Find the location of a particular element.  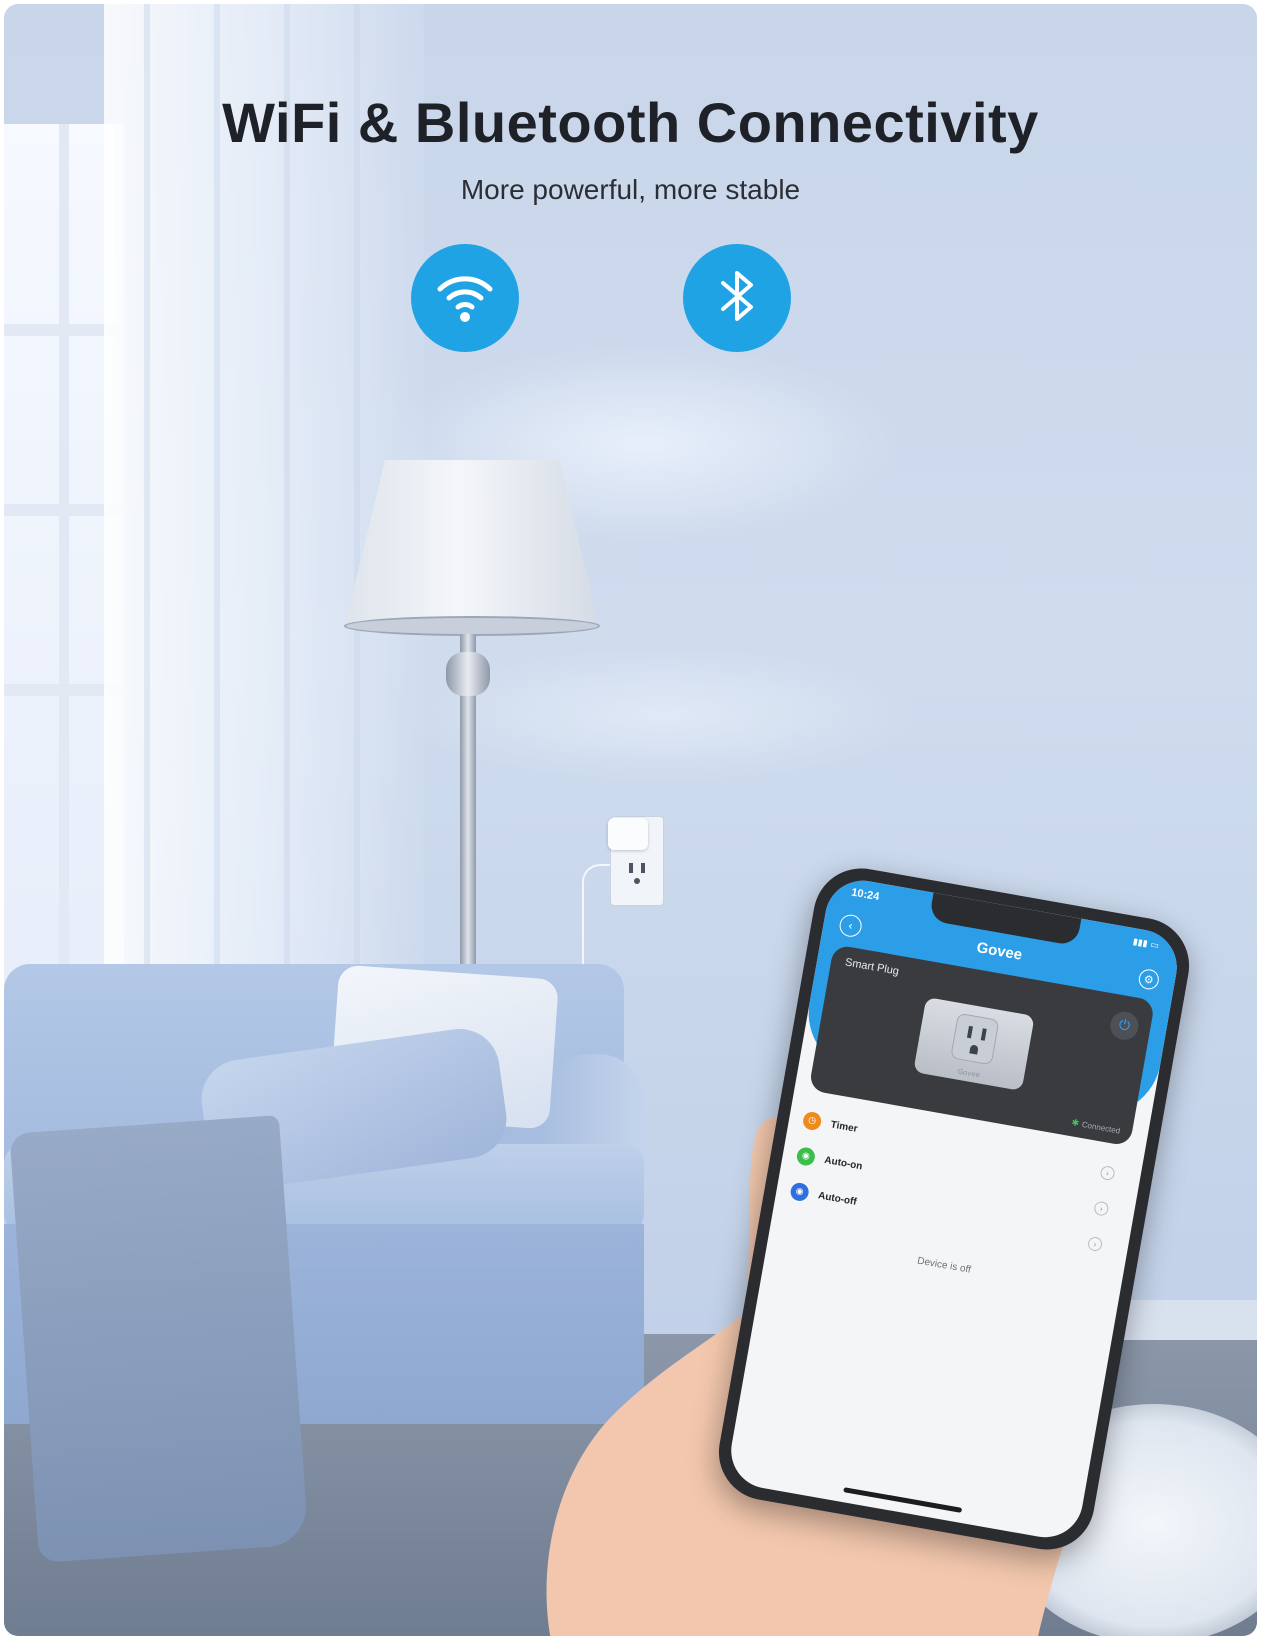

headline-title: WiFi & Bluetooth Connectivity is located at coordinates (630, 122).